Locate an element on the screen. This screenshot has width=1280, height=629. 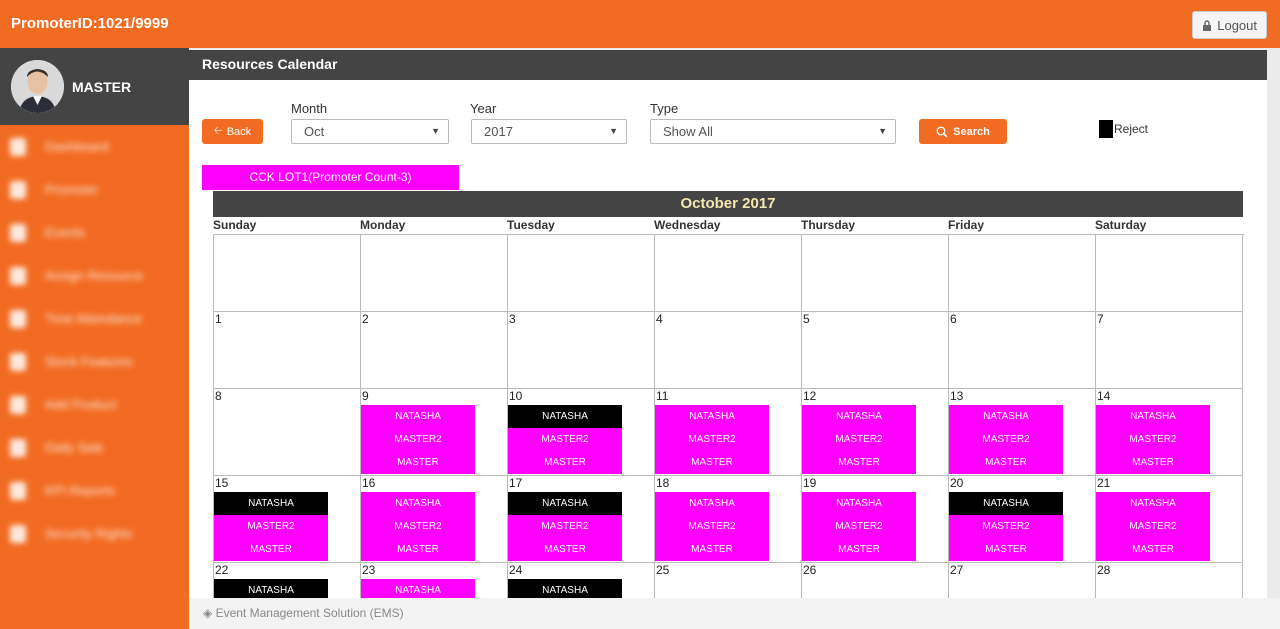
calendar-day-cell: 1 is located at coordinates (287, 350).